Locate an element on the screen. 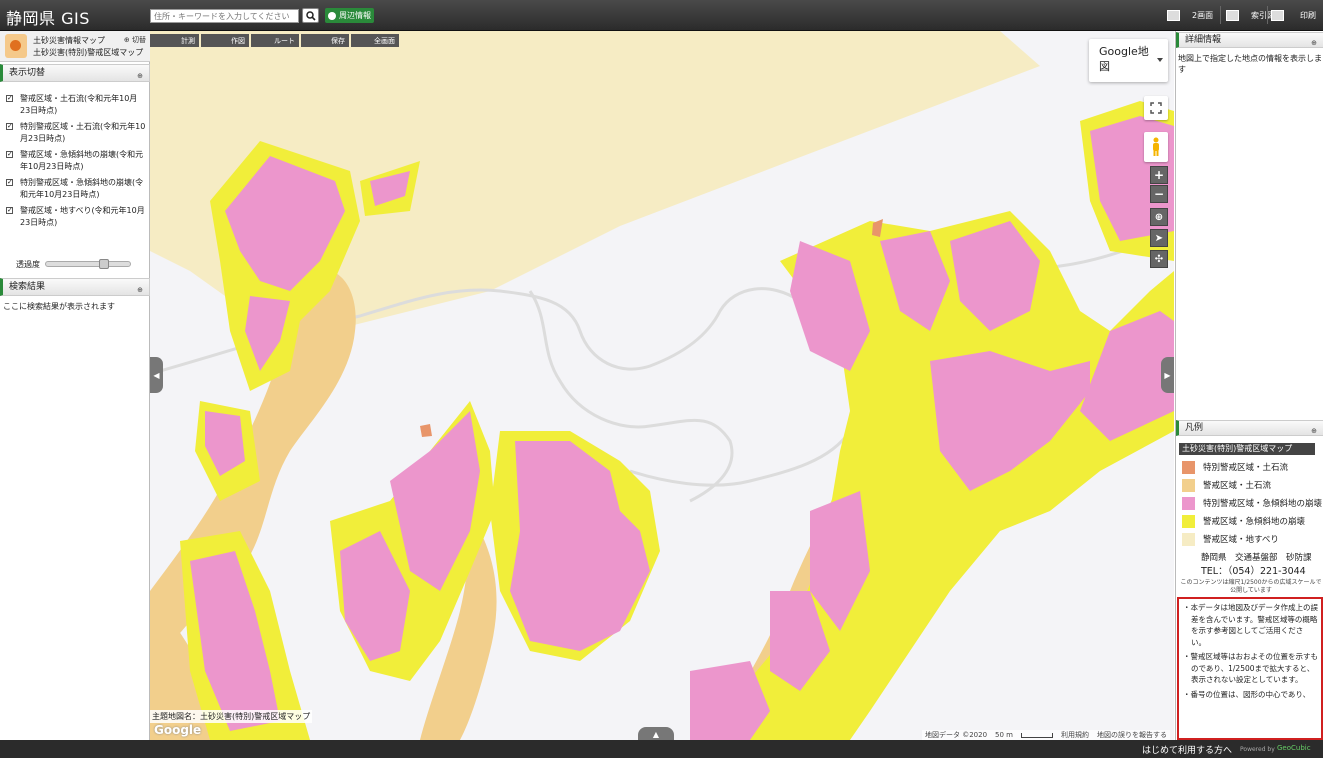  current-location-button: ➤ is located at coordinates (1159, 238).